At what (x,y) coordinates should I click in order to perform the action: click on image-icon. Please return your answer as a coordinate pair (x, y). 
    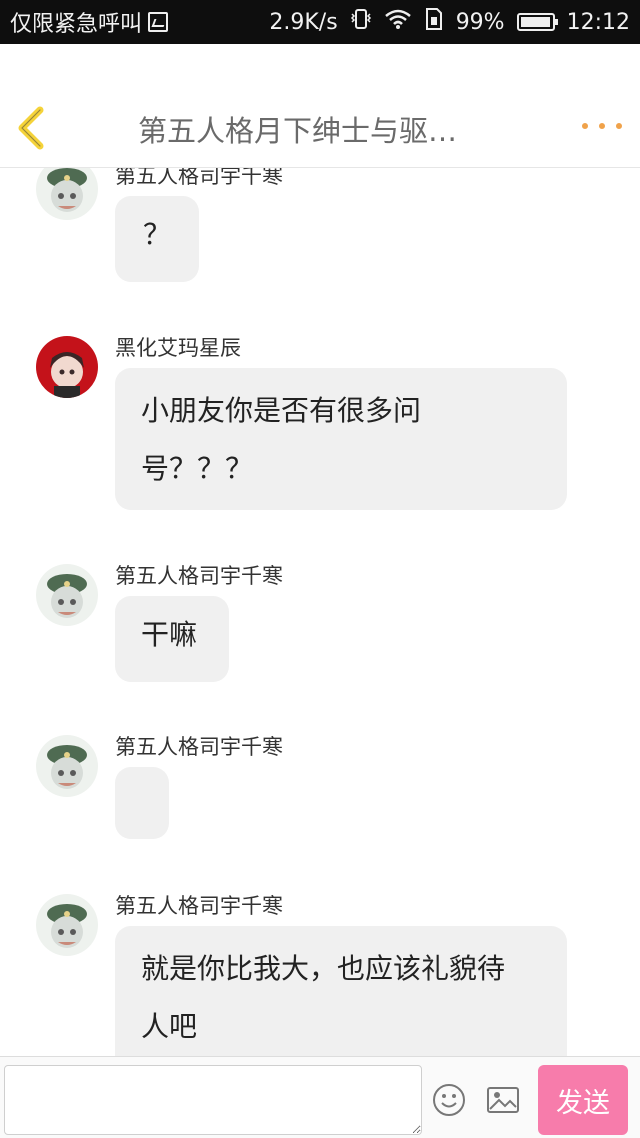
    Looking at the image, I should click on (503, 1100).